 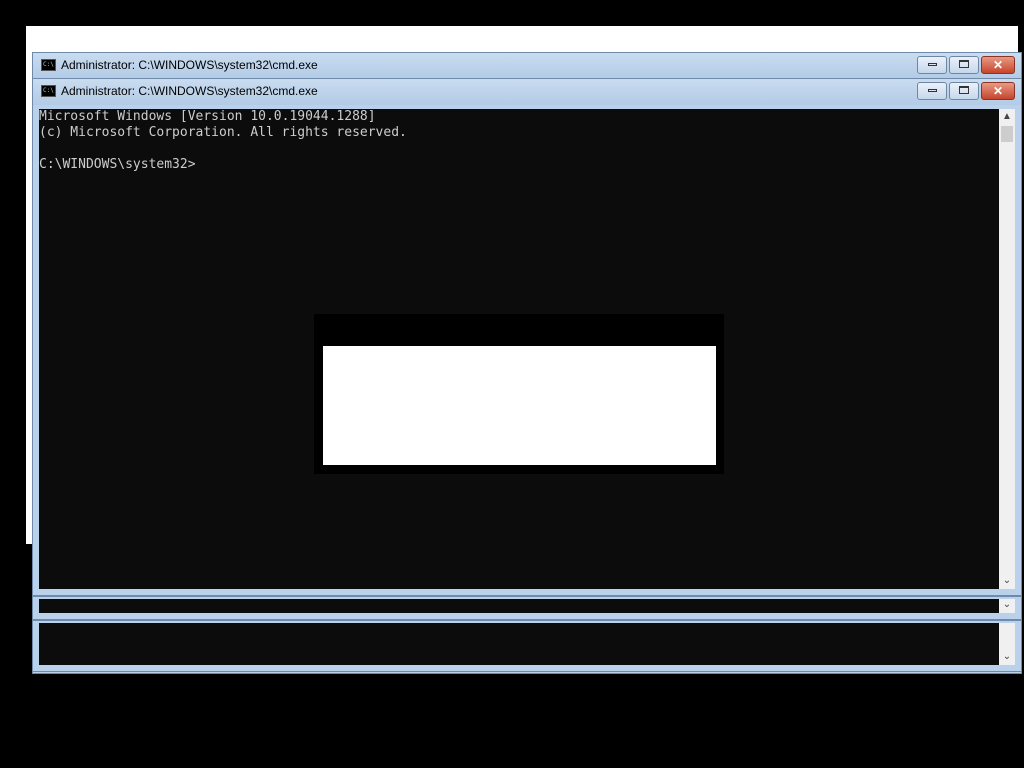 What do you see at coordinates (1007, 117) in the screenshot?
I see `chevron-up-icon: ▲` at bounding box center [1007, 117].